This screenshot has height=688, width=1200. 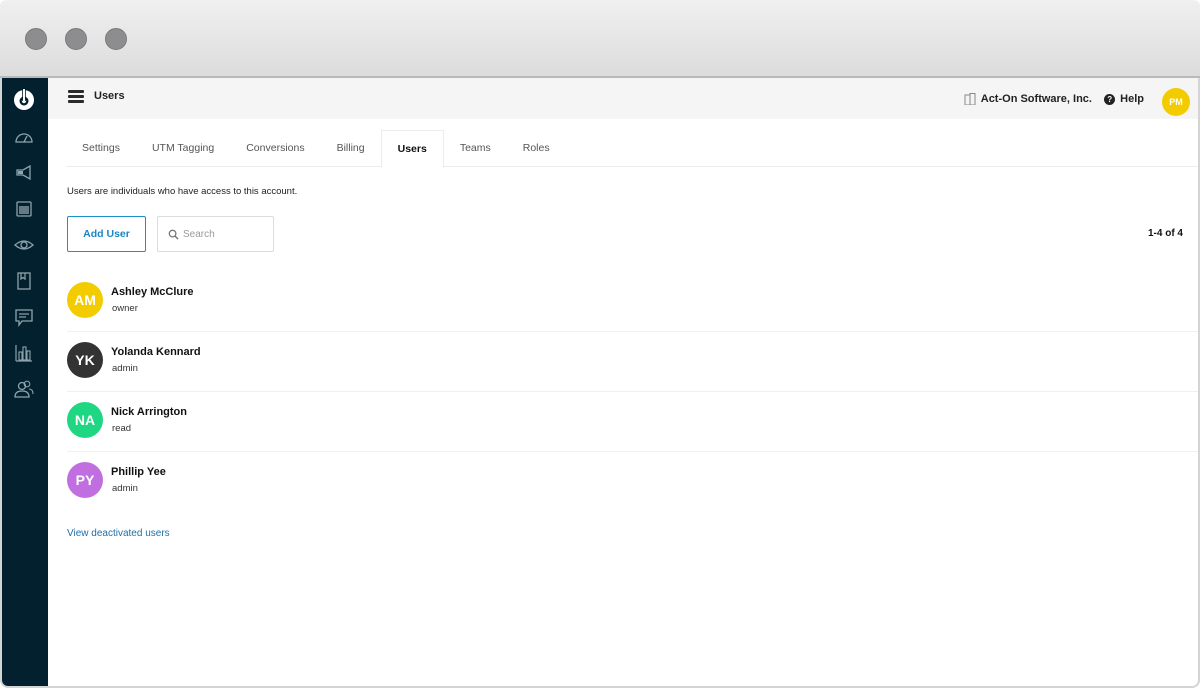 I want to click on user-name: Phillip Yee, so click(x=138, y=472).